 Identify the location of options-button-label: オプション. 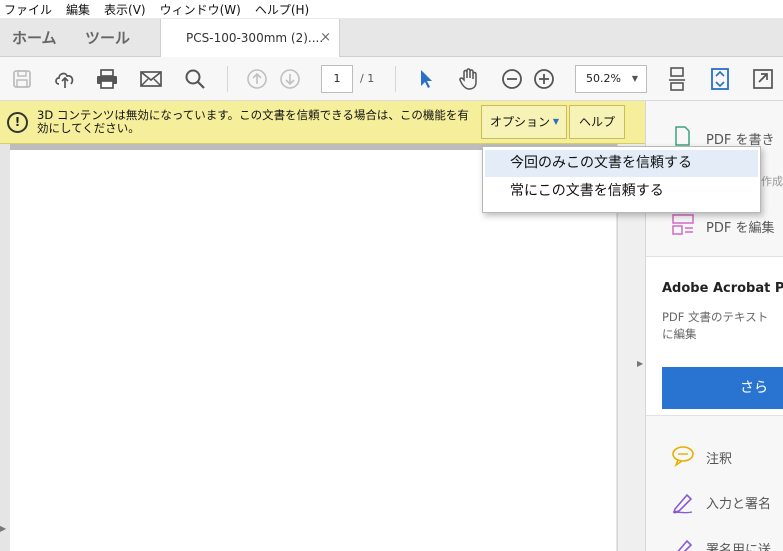
(520, 122).